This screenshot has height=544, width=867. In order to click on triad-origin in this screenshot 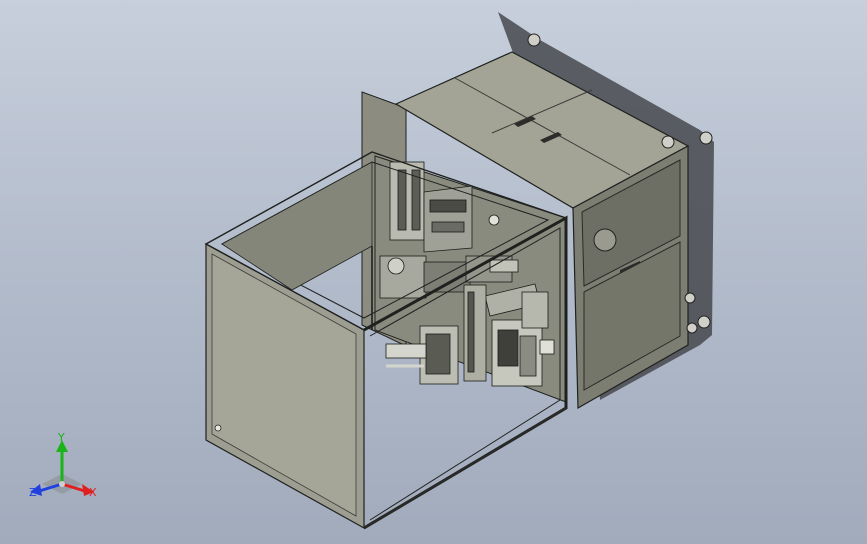, I will do `click(62, 484)`.